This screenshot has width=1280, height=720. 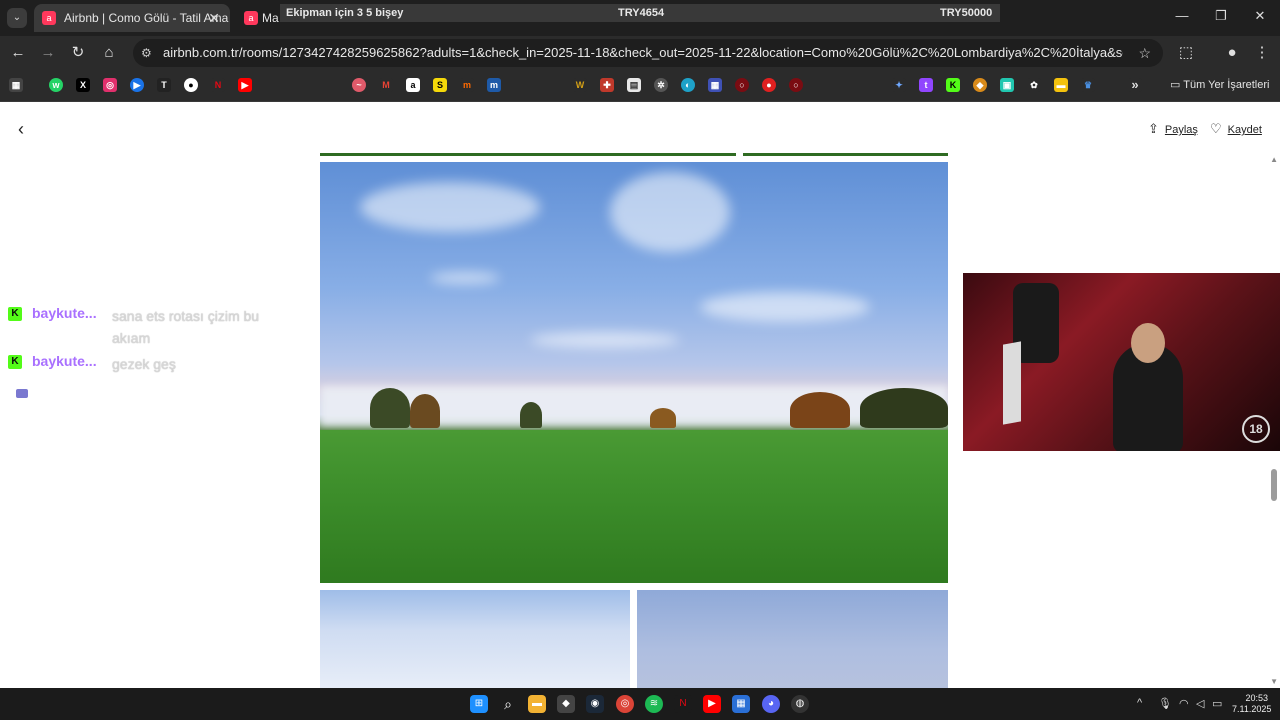 What do you see at coordinates (607, 85) in the screenshot?
I see `shield-icon: ✚` at bounding box center [607, 85].